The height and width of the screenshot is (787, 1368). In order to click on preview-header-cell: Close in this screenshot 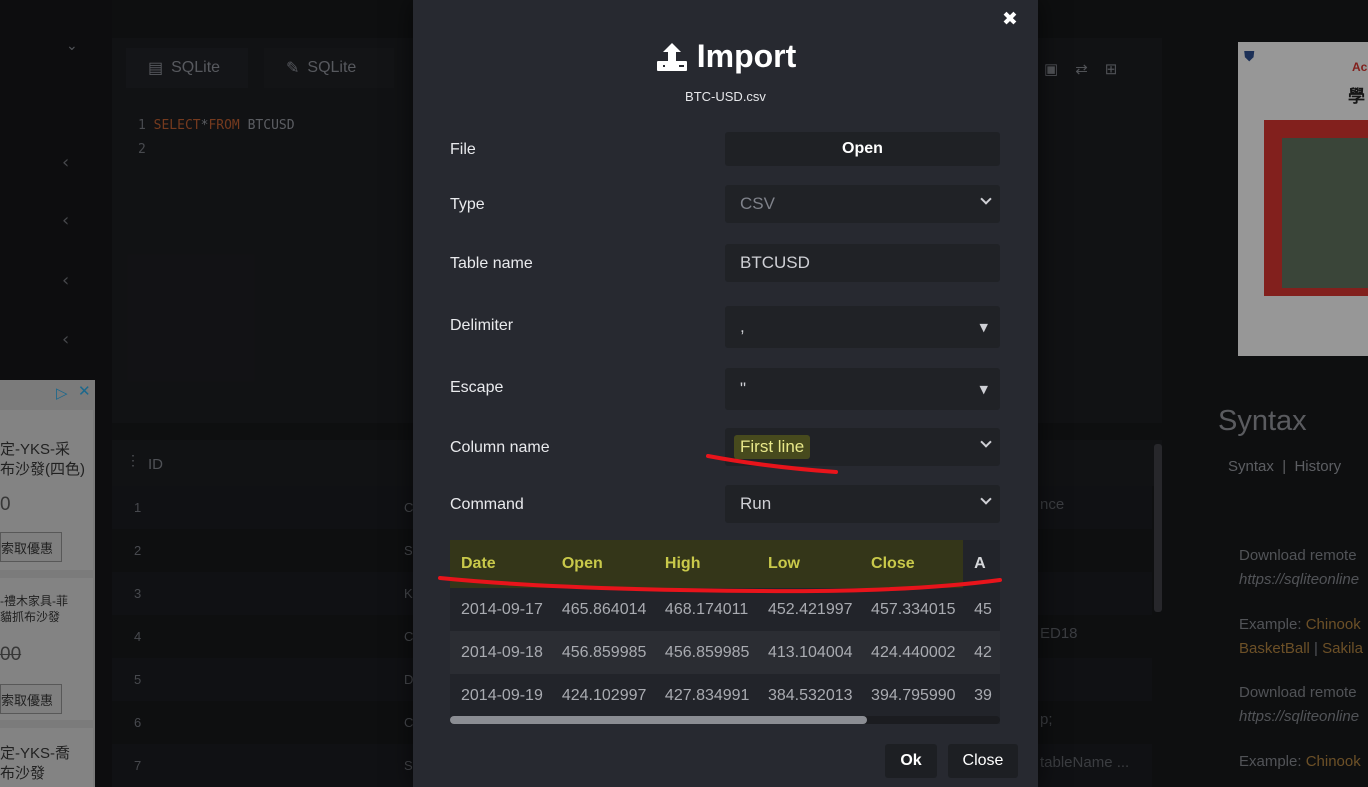, I will do `click(912, 564)`.